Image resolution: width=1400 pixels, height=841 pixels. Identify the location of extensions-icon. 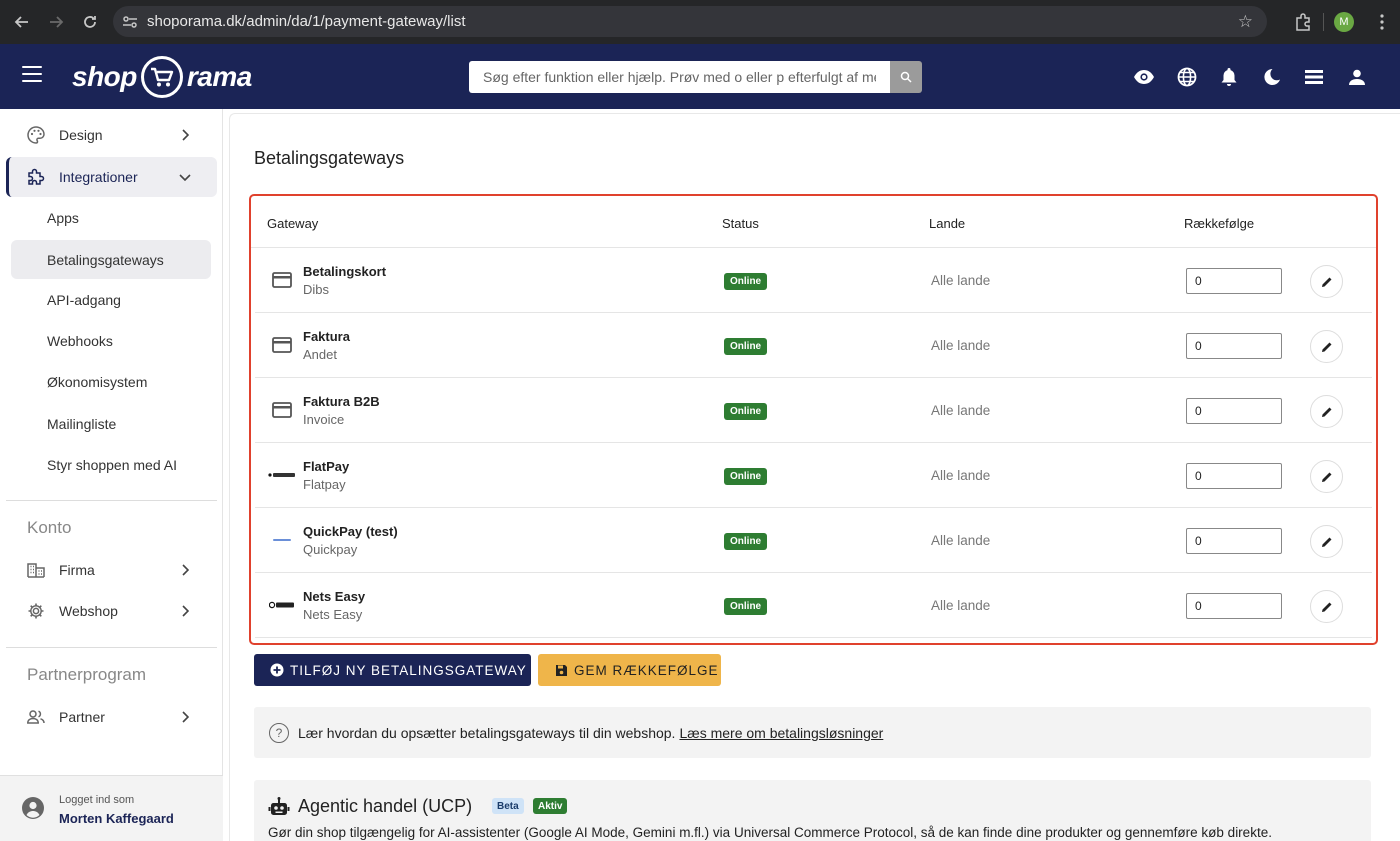
(1303, 22).